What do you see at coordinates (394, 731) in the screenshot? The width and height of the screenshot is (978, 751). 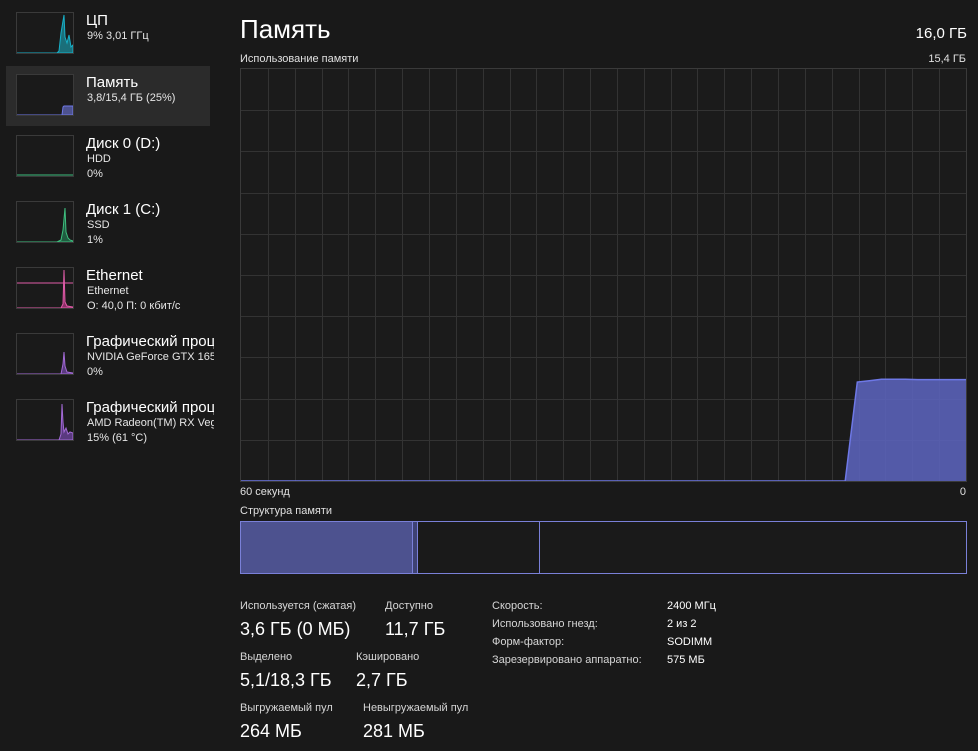 I see `nonpaged-pool-value: 281 МБ` at bounding box center [394, 731].